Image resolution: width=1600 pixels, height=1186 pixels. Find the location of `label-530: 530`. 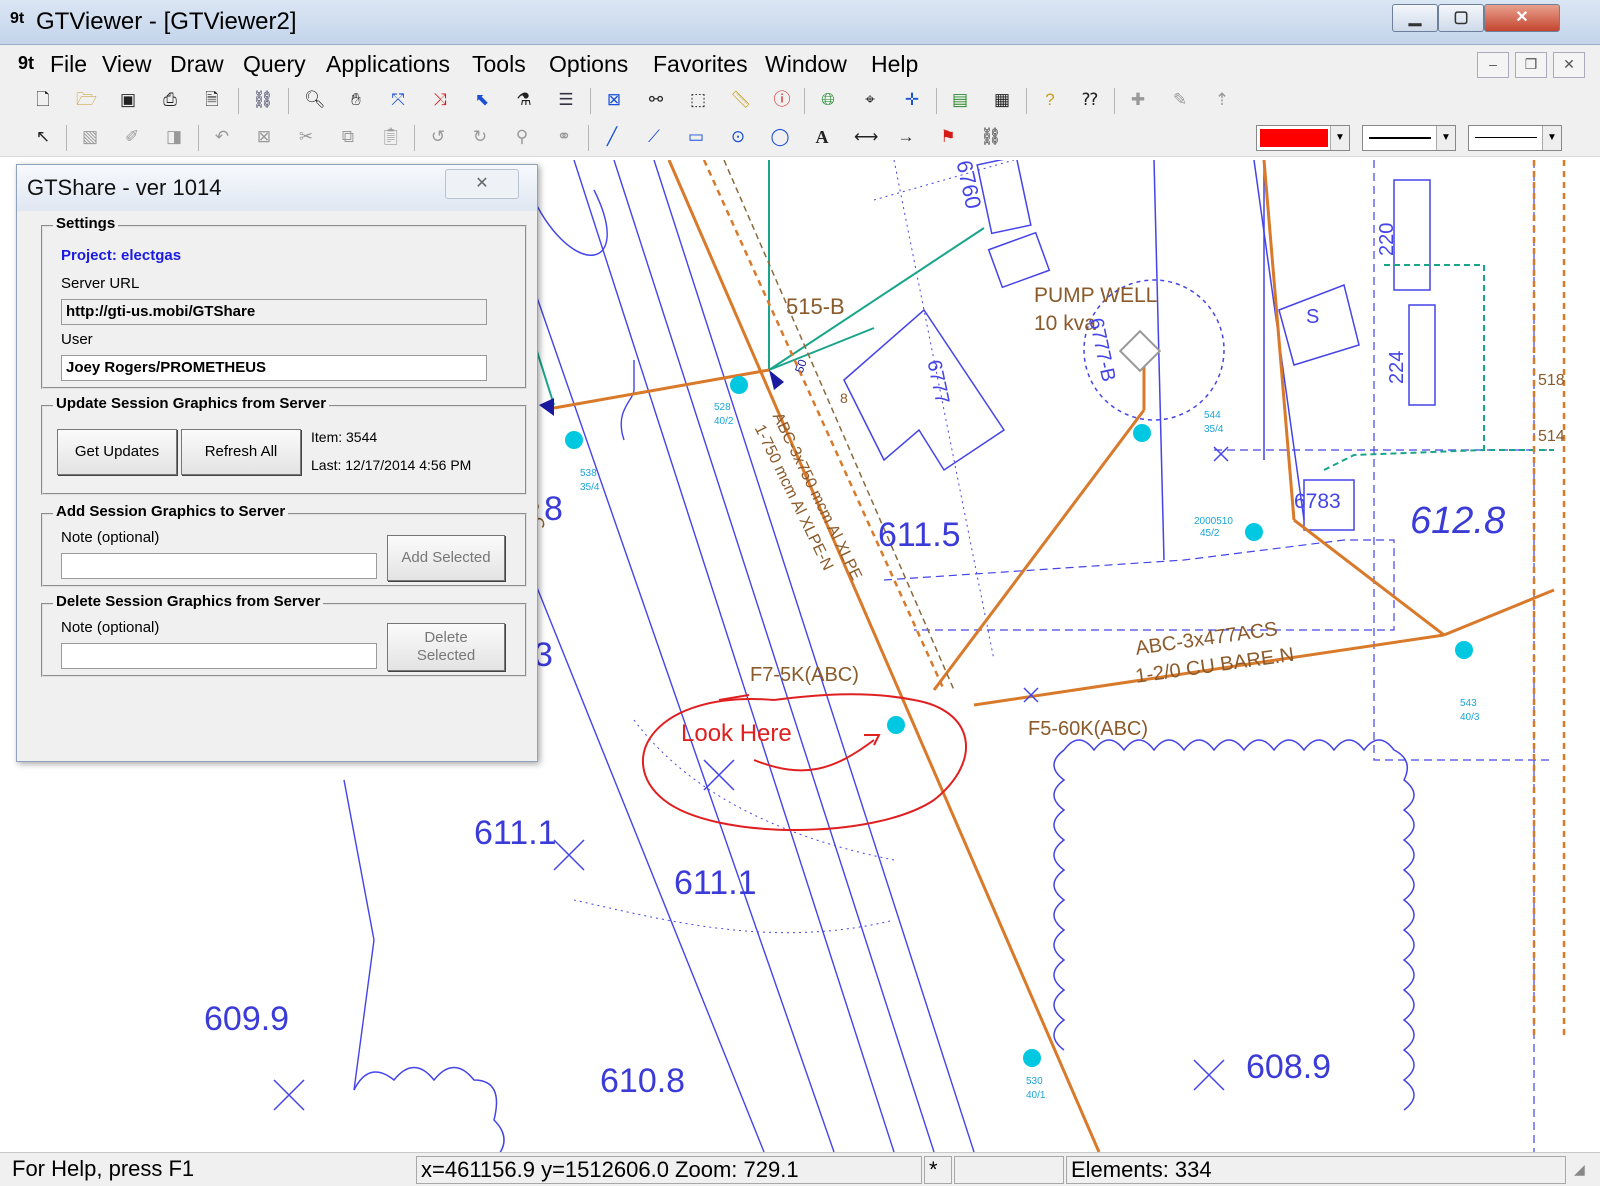

label-530: 530 is located at coordinates (1034, 1081).